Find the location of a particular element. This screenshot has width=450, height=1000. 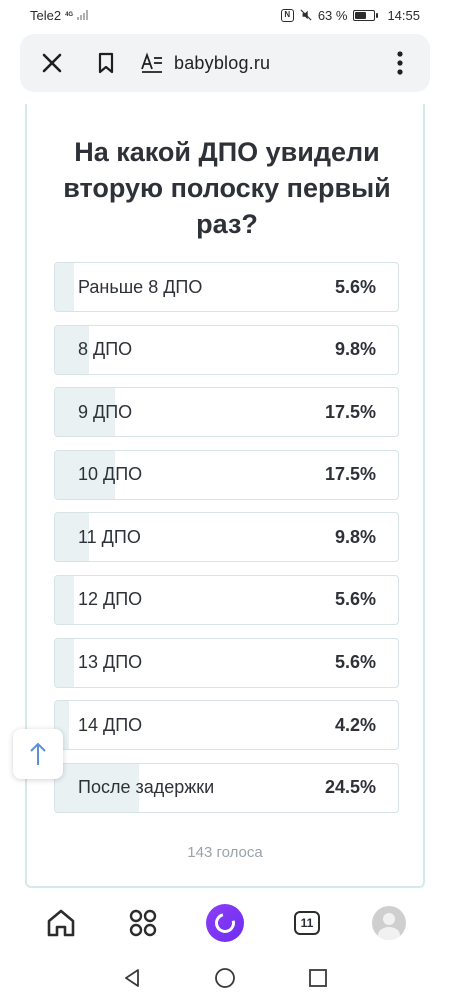

battery-icon is located at coordinates (366, 15).